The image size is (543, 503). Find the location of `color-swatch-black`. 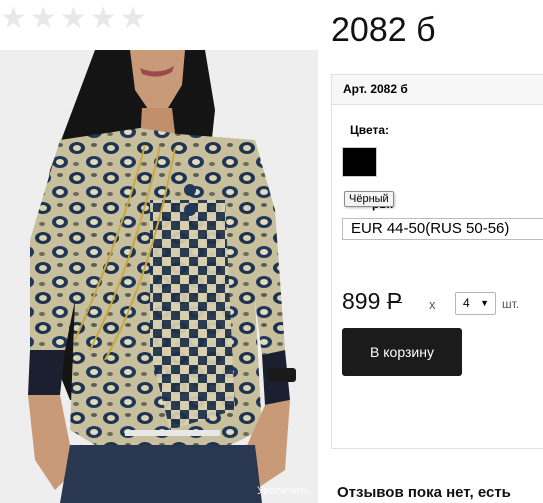

color-swatch-black is located at coordinates (359, 162).